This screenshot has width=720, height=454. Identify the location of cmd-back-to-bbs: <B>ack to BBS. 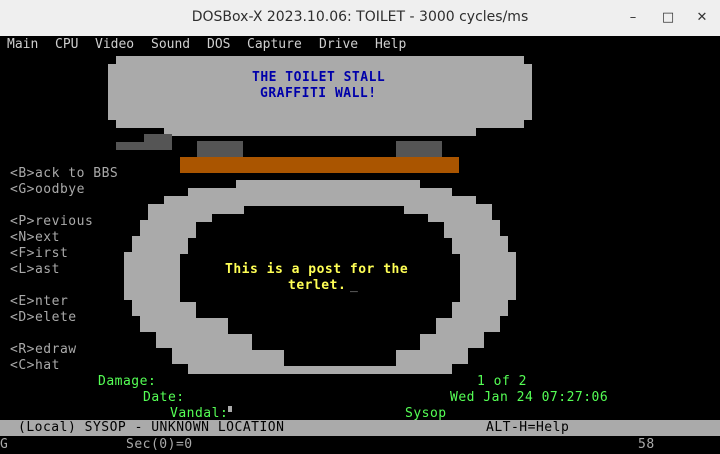
(64, 174).